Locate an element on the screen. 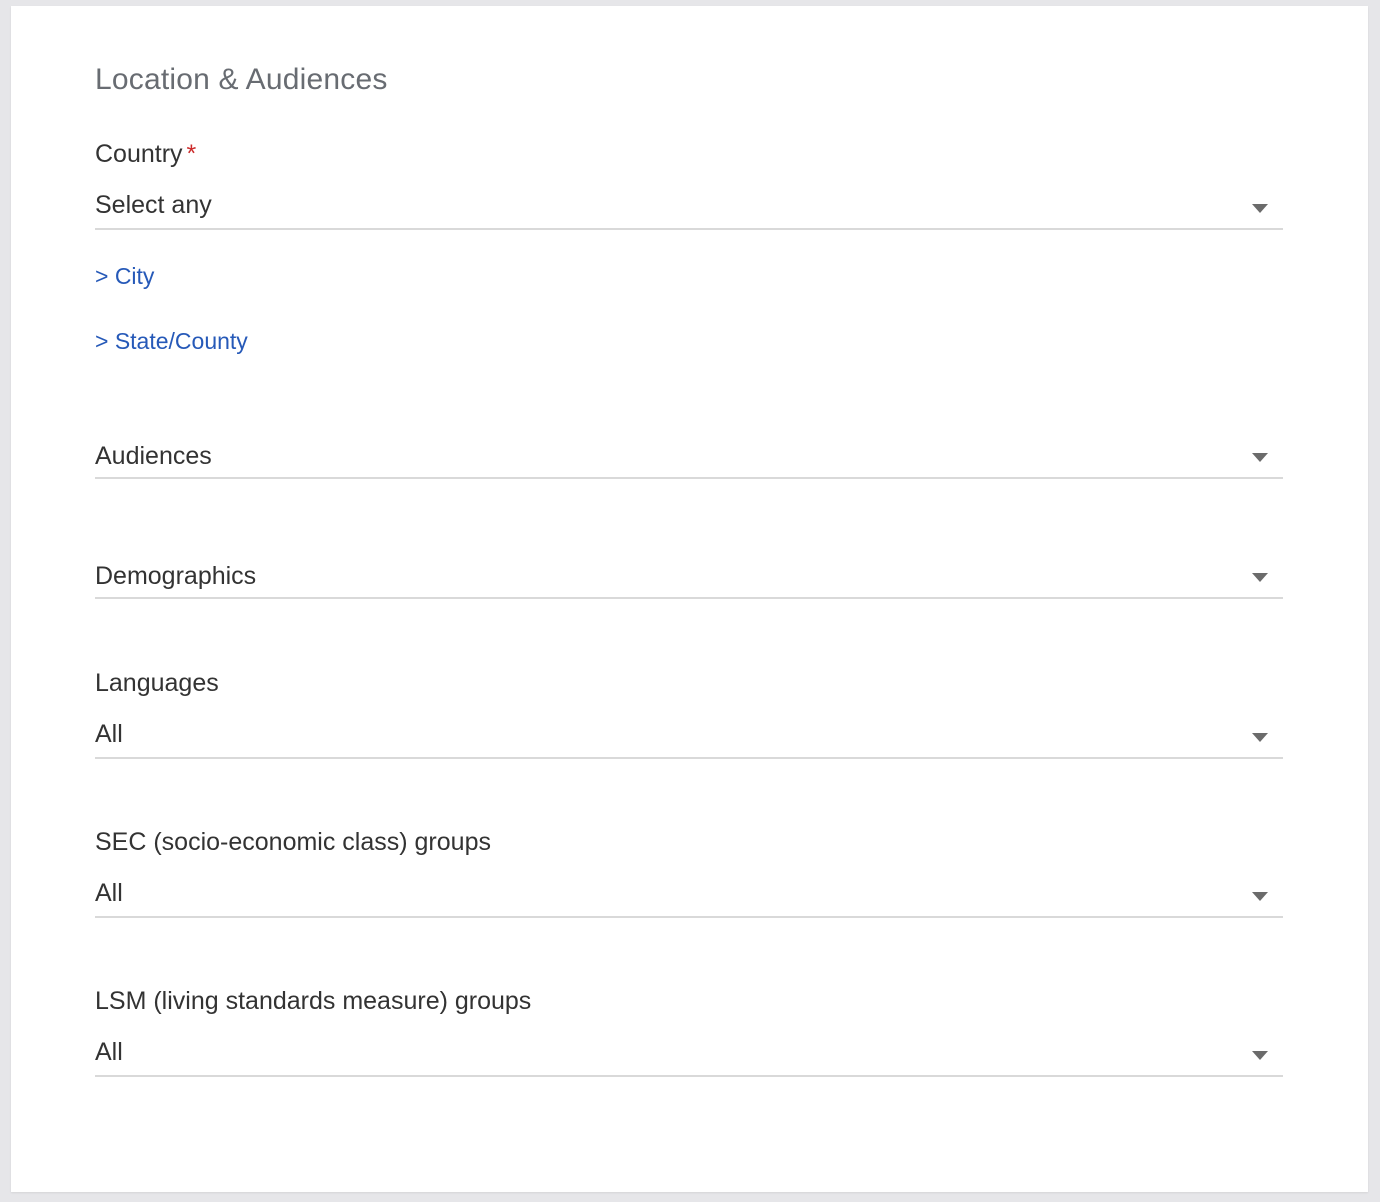 The image size is (1380, 1202). audiences-select: Audiences is located at coordinates (689, 455).